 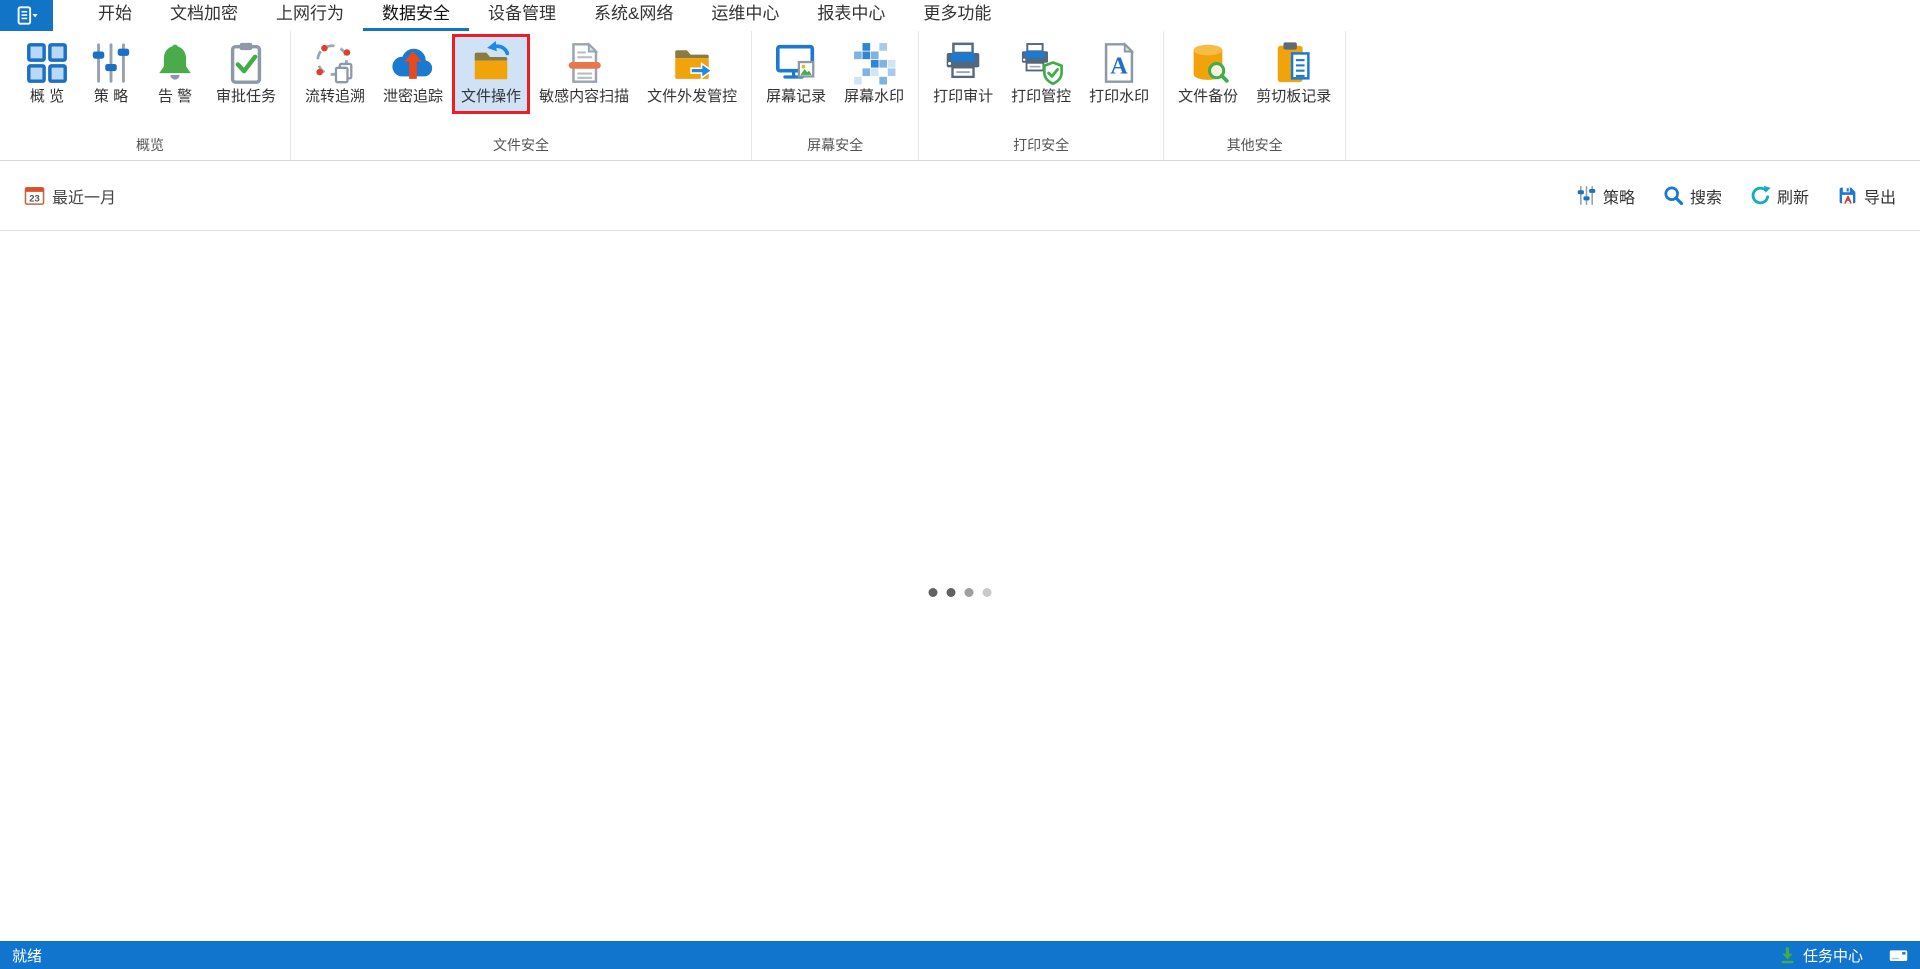 I want to click on ribbon-button-flow-trace: 流转追溯, so click(x=335, y=74).